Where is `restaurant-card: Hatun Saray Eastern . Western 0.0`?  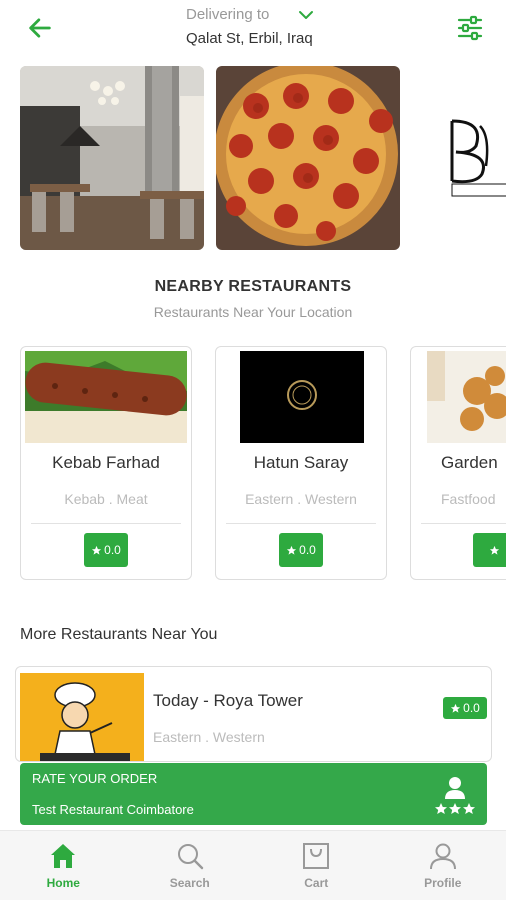
restaurant-card: Hatun Saray Eastern . Western 0.0 is located at coordinates (301, 463).